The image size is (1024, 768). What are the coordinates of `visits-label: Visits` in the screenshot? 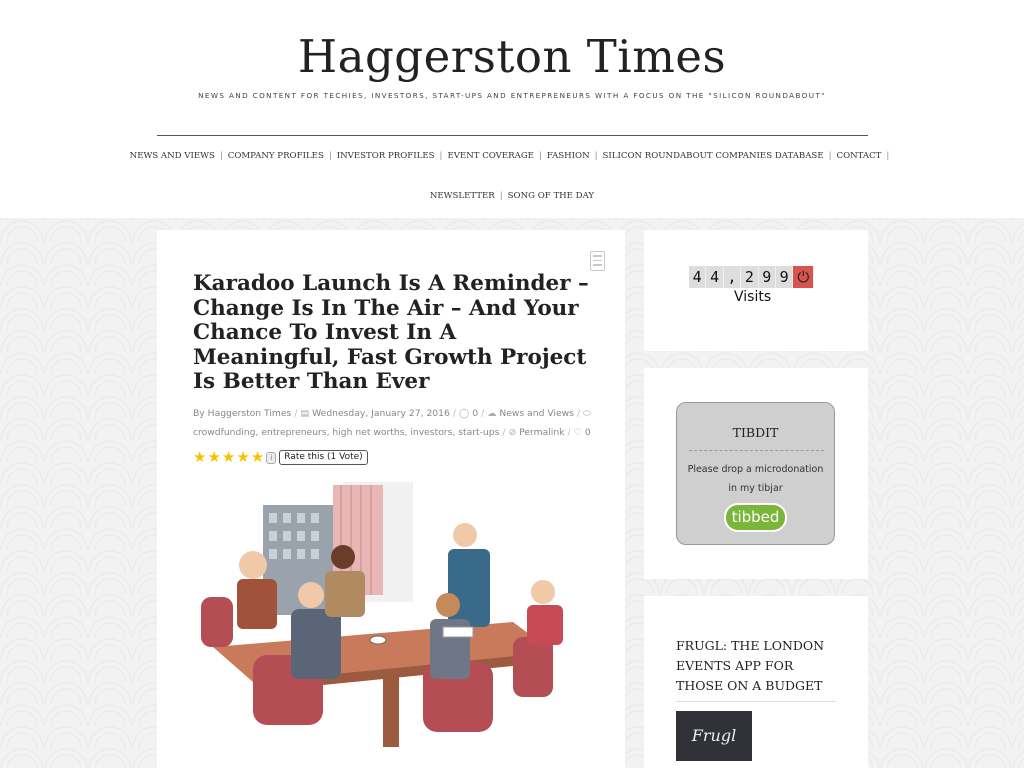 It's located at (753, 297).